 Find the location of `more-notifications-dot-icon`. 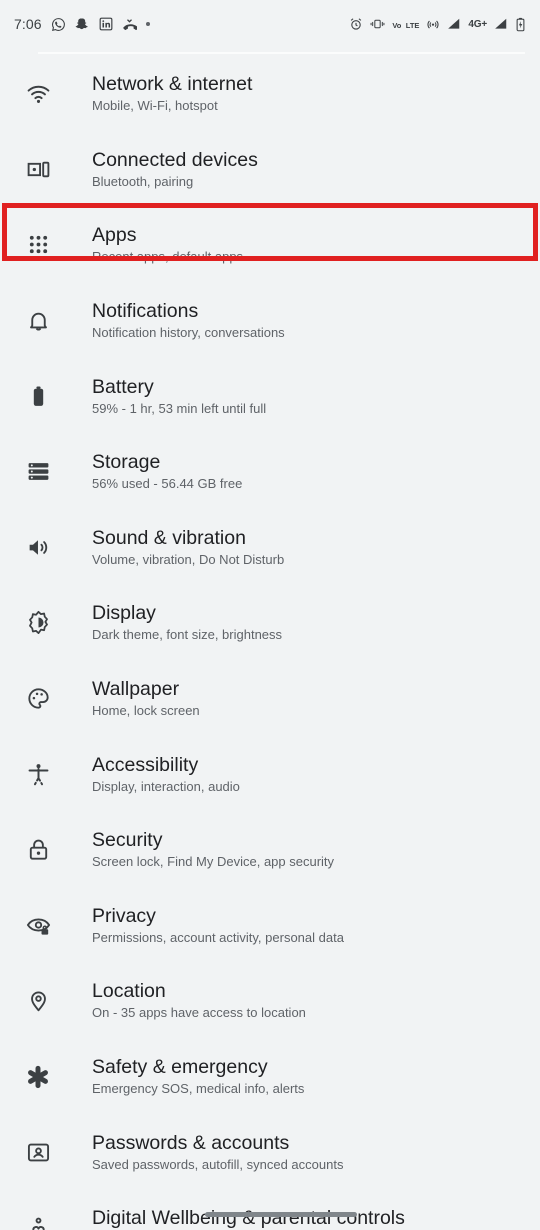

more-notifications-dot-icon is located at coordinates (147, 24).